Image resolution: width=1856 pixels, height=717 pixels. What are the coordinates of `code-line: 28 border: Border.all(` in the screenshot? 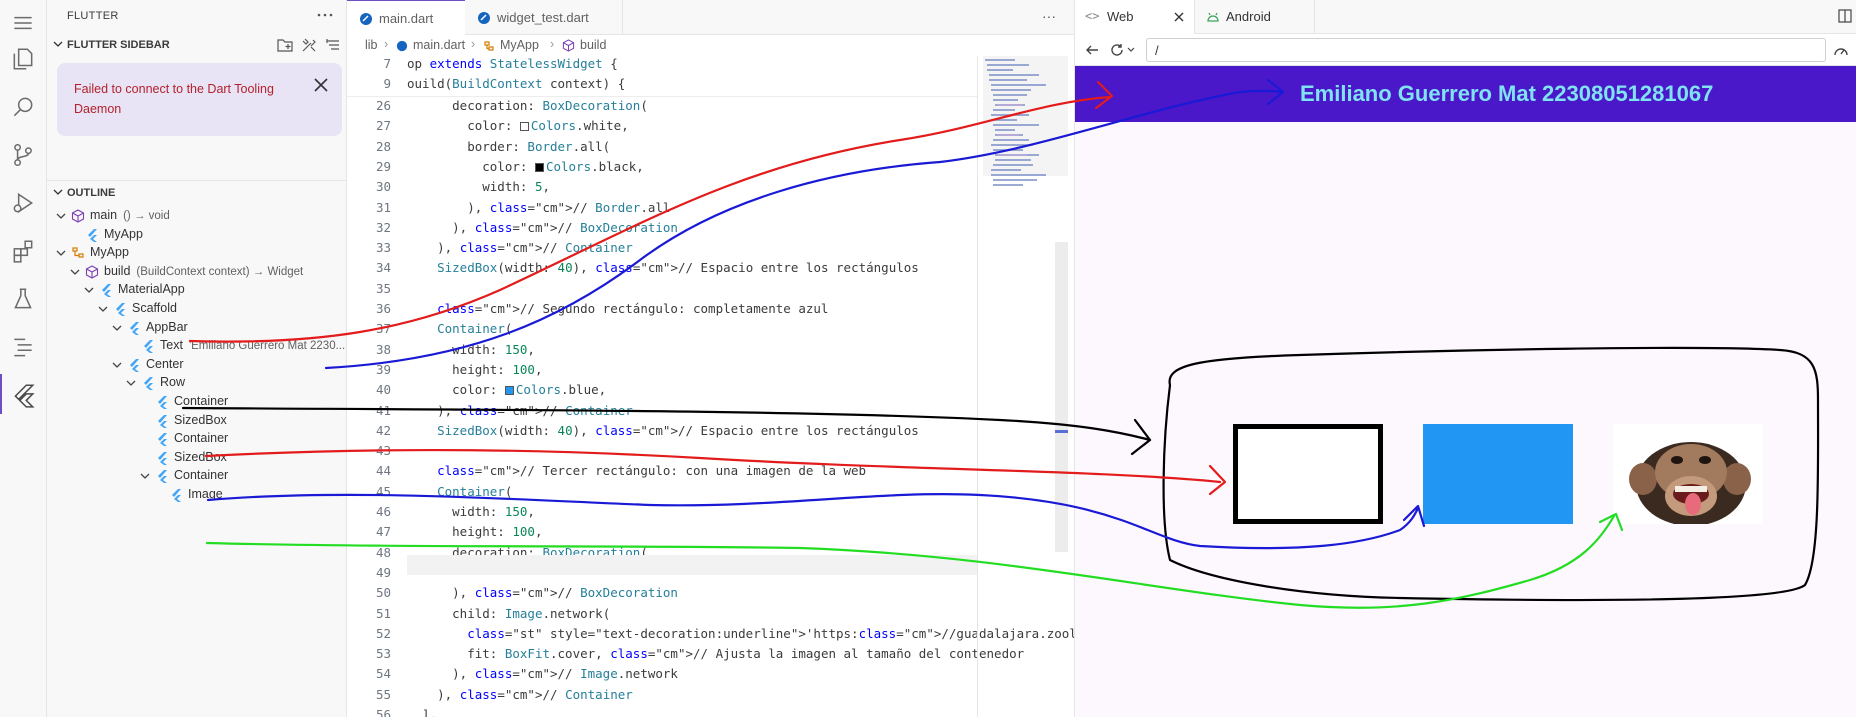 It's located at (662, 149).